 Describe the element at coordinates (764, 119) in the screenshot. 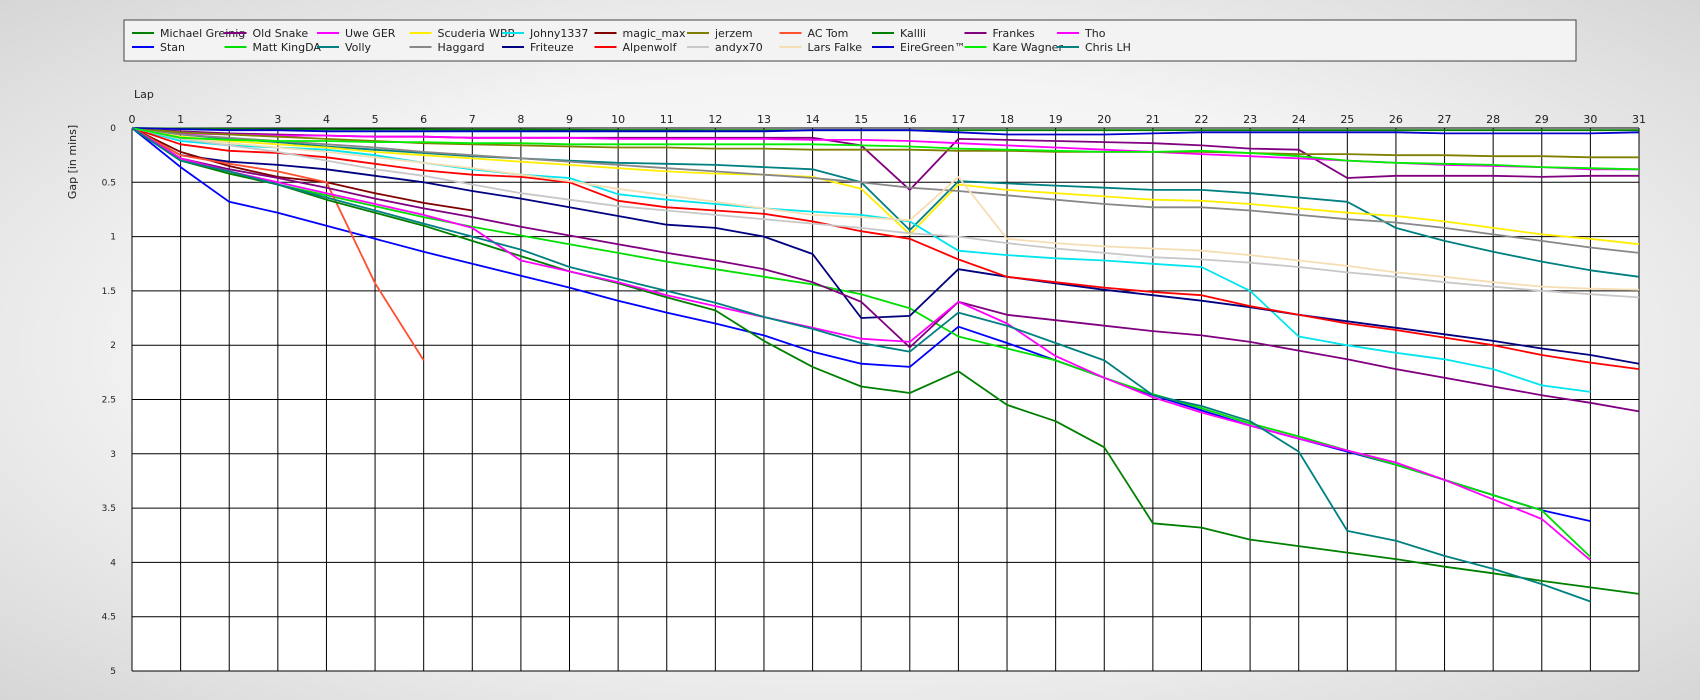

I see `x-tick-label: 13` at that location.